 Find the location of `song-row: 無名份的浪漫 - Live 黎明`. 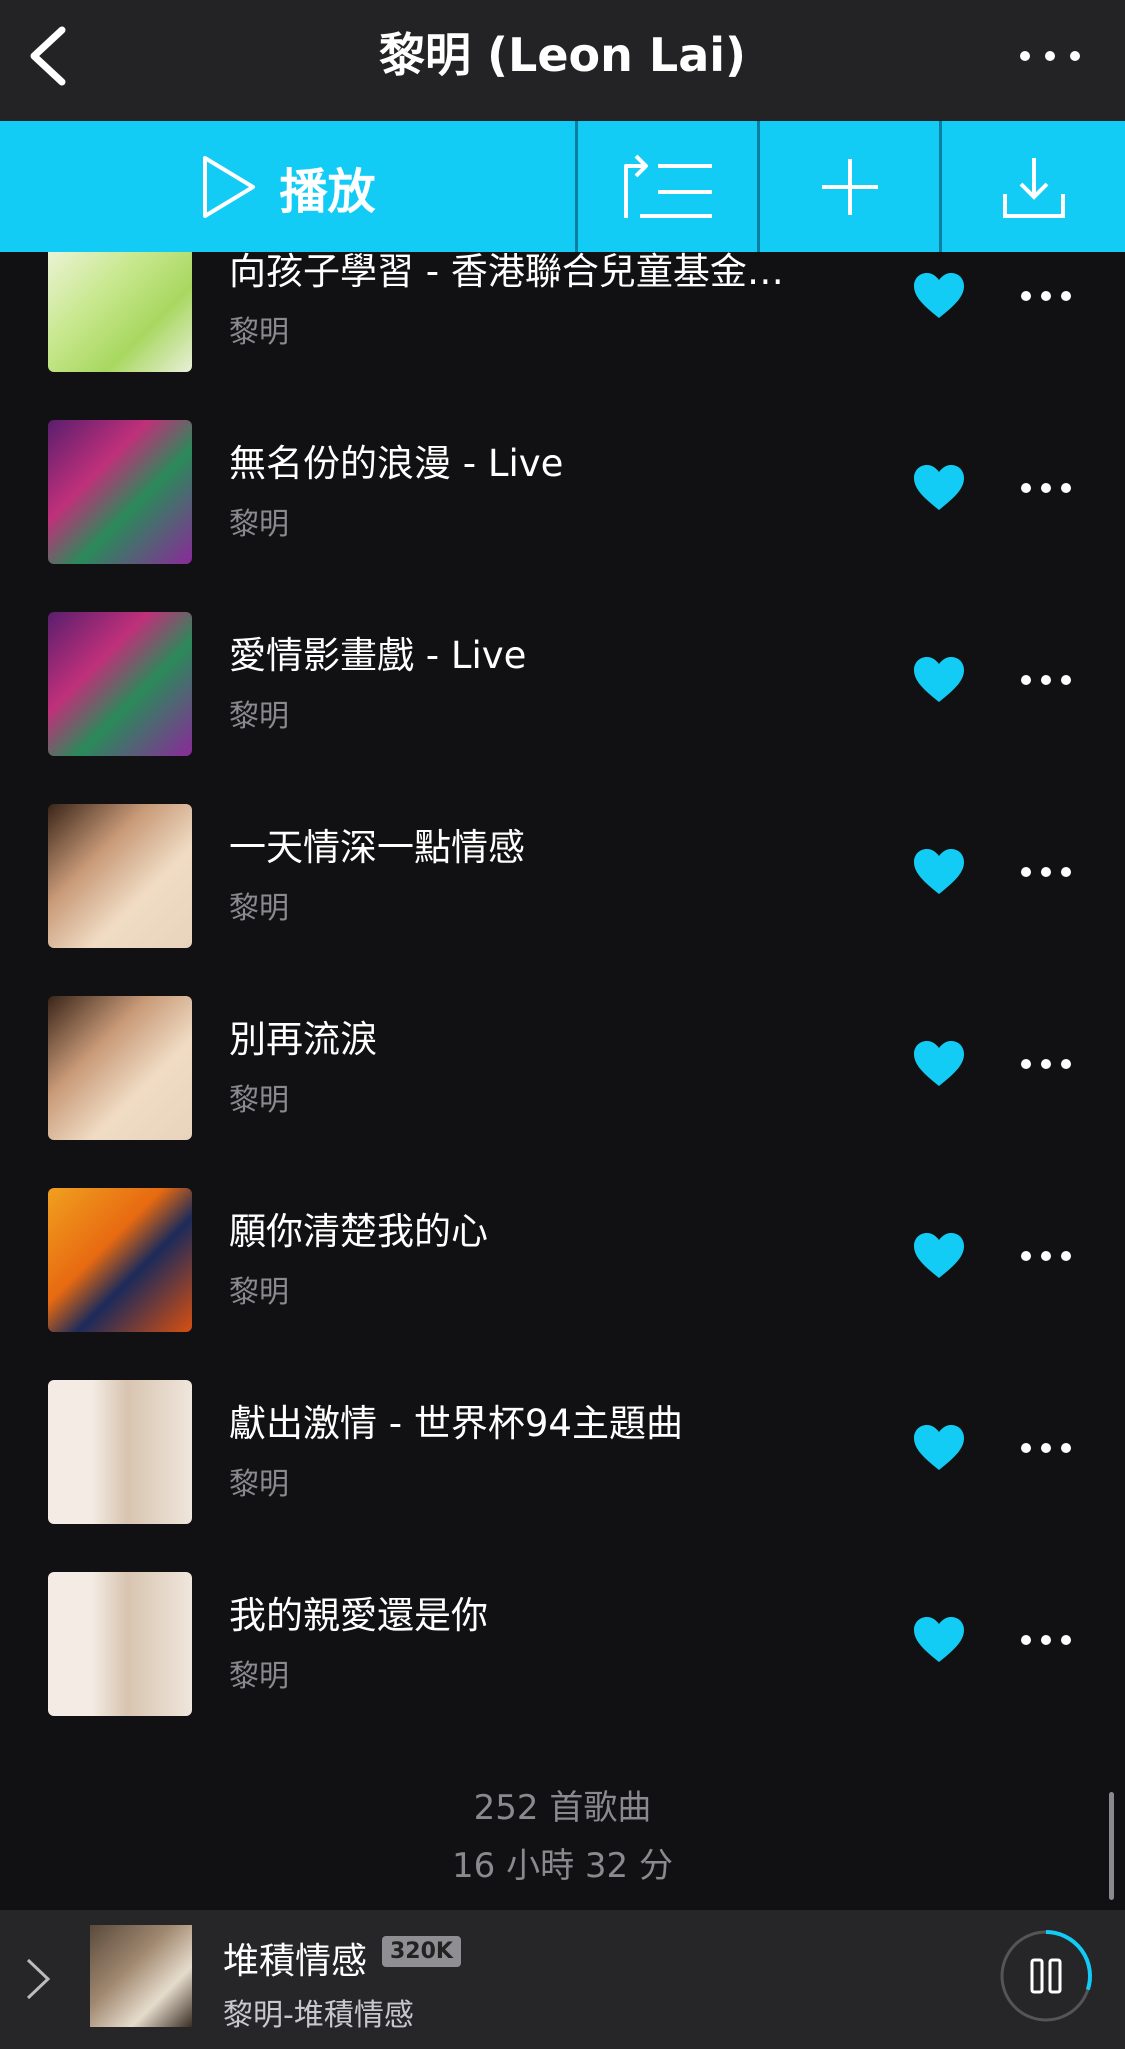

song-row: 無名份的浪漫 - Live 黎明 is located at coordinates (562, 499).